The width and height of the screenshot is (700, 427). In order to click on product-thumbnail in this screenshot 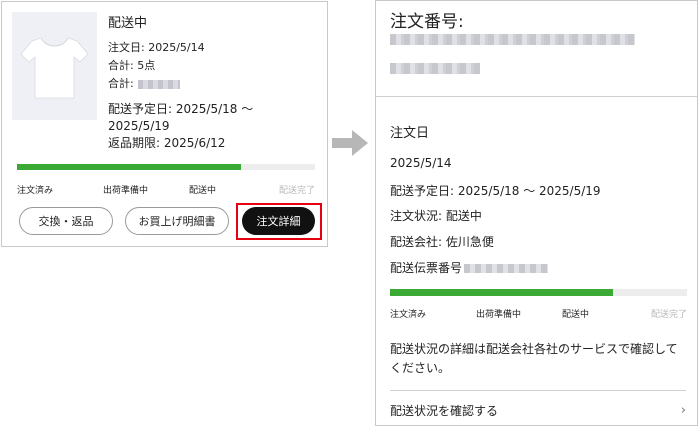, I will do `click(54, 66)`.